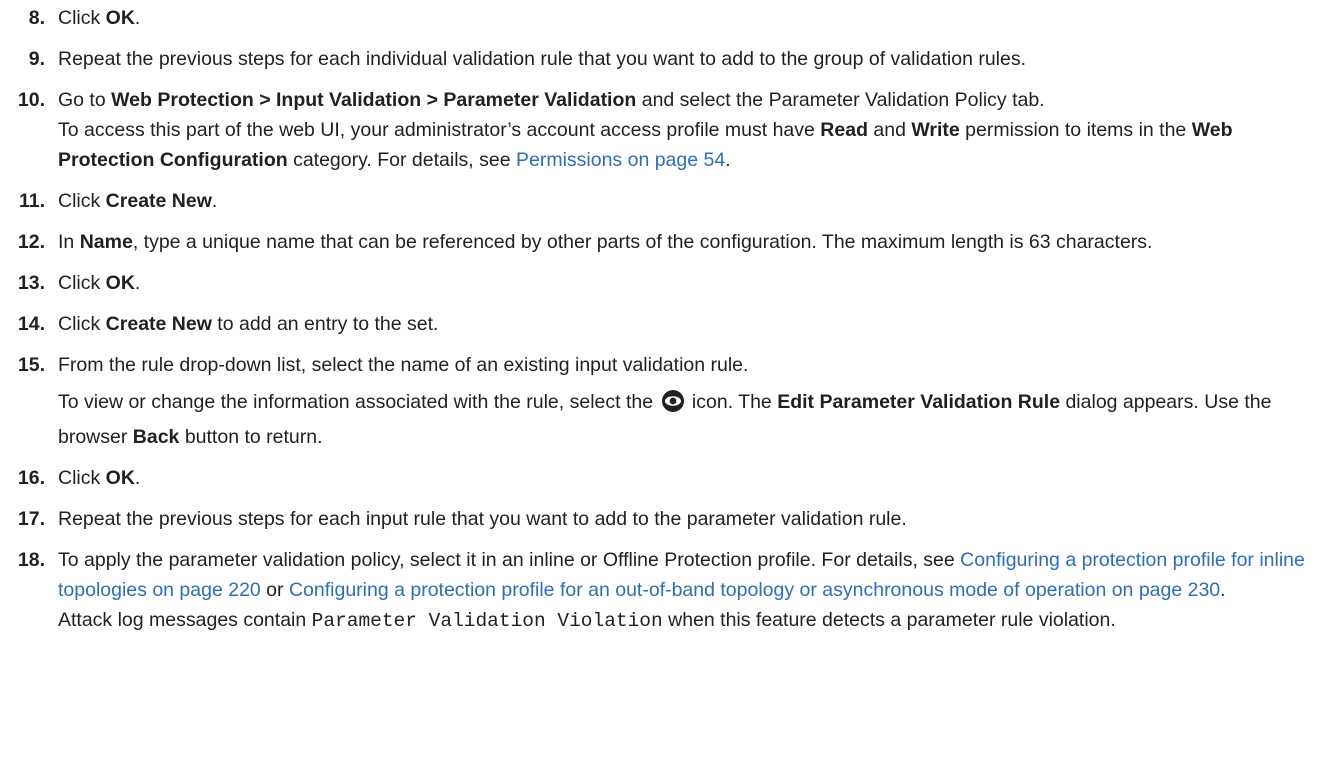  What do you see at coordinates (662, 201) in the screenshot?
I see `step-11: 11. Click Create New.` at bounding box center [662, 201].